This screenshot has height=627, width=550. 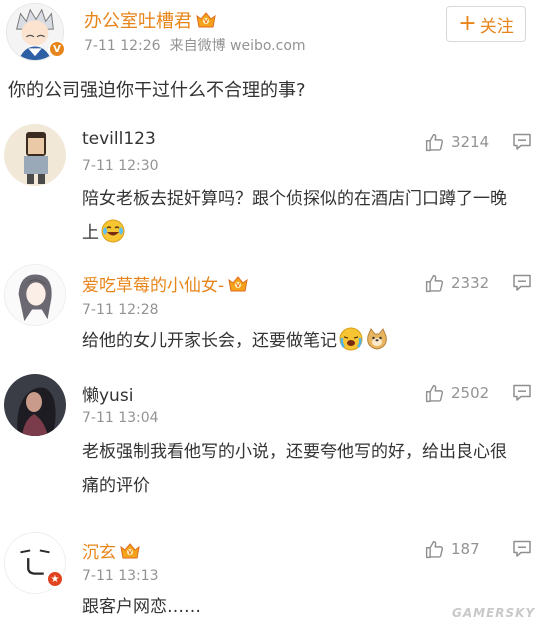 What do you see at coordinates (237, 46) in the screenshot?
I see `post-source: 来自微博 weibo.com` at bounding box center [237, 46].